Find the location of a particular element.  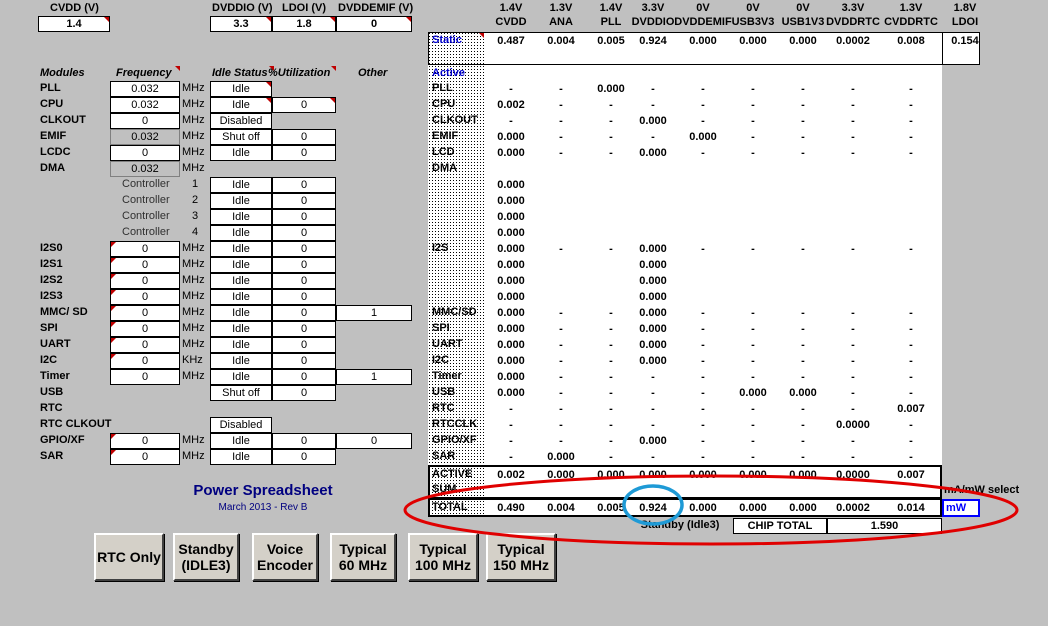

red-annotation-ring is located at coordinates (711, 510).